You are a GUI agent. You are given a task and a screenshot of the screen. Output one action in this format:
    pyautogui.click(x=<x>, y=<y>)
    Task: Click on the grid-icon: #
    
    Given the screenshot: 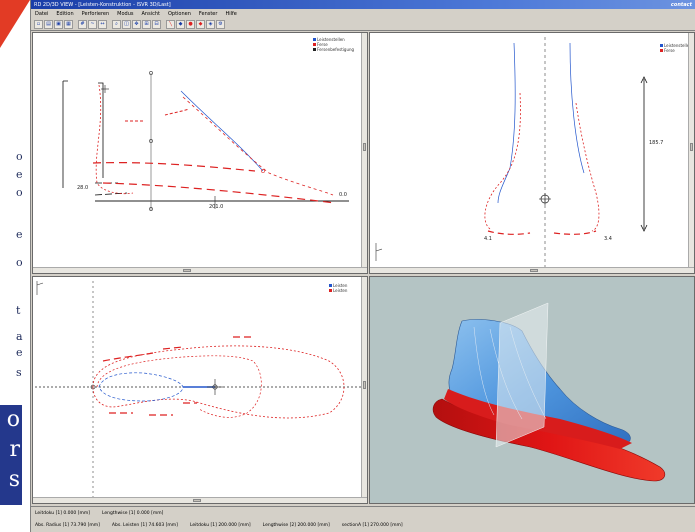 What is the action you would take?
    pyautogui.click(x=82, y=24)
    